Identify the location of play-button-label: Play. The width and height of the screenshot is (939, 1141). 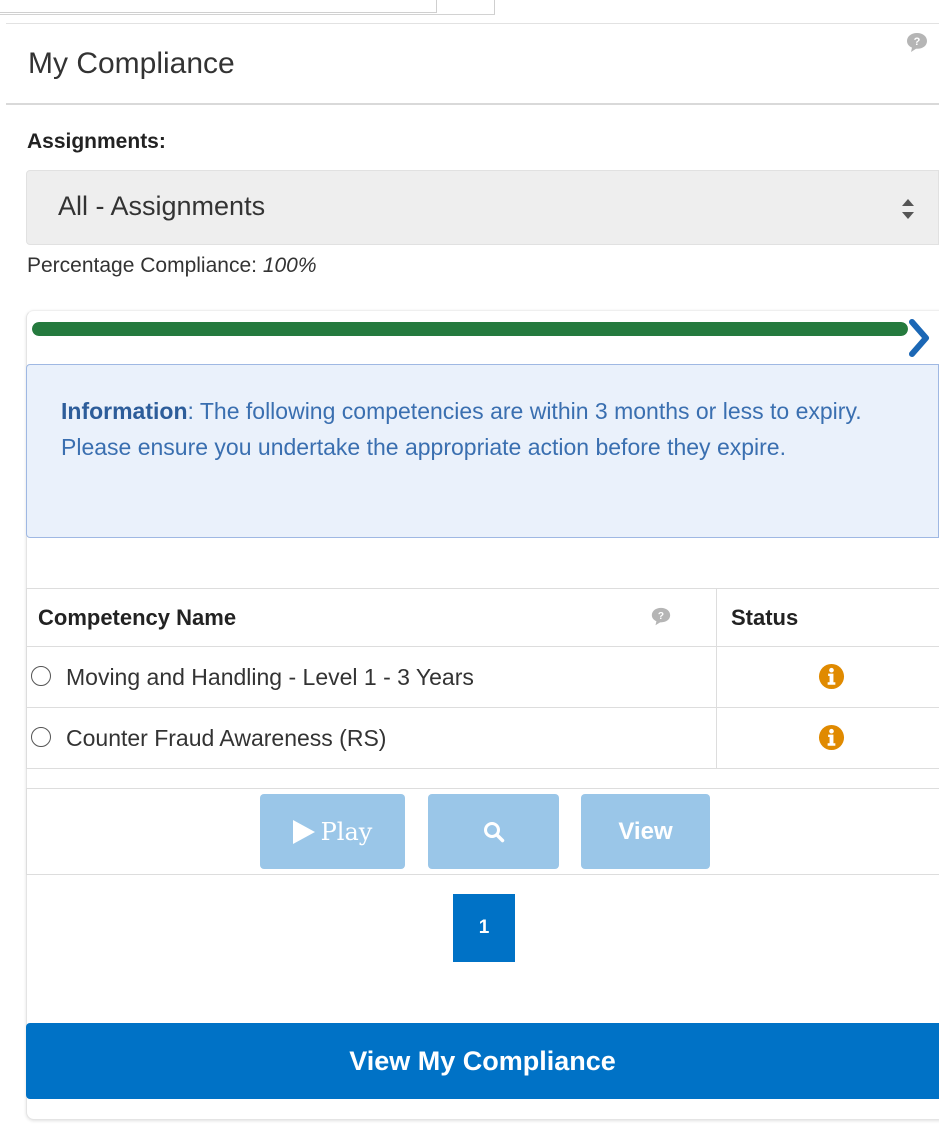
(346, 831).